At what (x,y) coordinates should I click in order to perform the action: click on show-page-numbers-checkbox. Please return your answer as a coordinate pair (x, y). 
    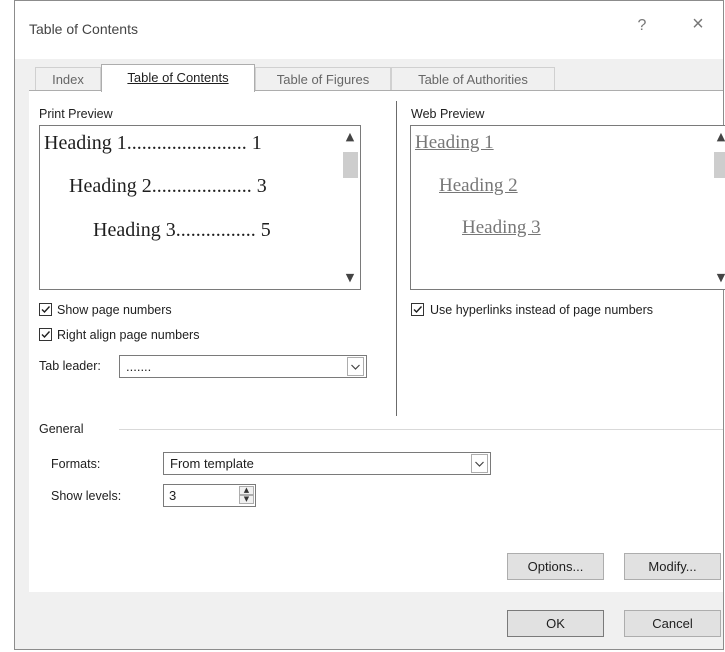
    Looking at the image, I should click on (45, 309).